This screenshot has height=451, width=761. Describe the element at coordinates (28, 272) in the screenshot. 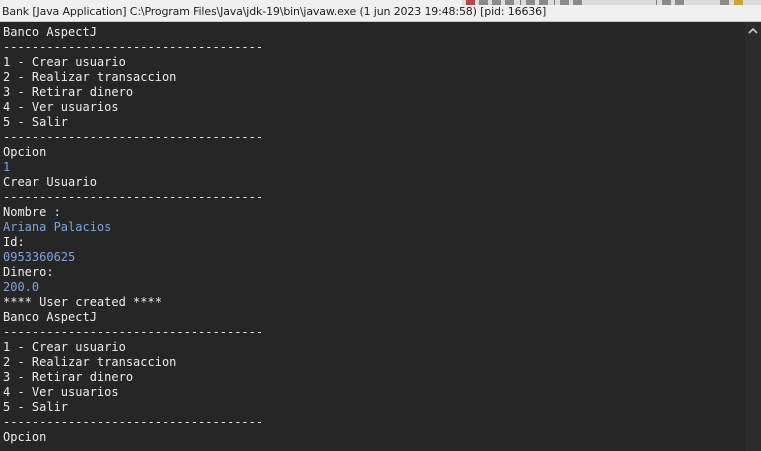

I see `console-output-line: Dinero:` at that location.